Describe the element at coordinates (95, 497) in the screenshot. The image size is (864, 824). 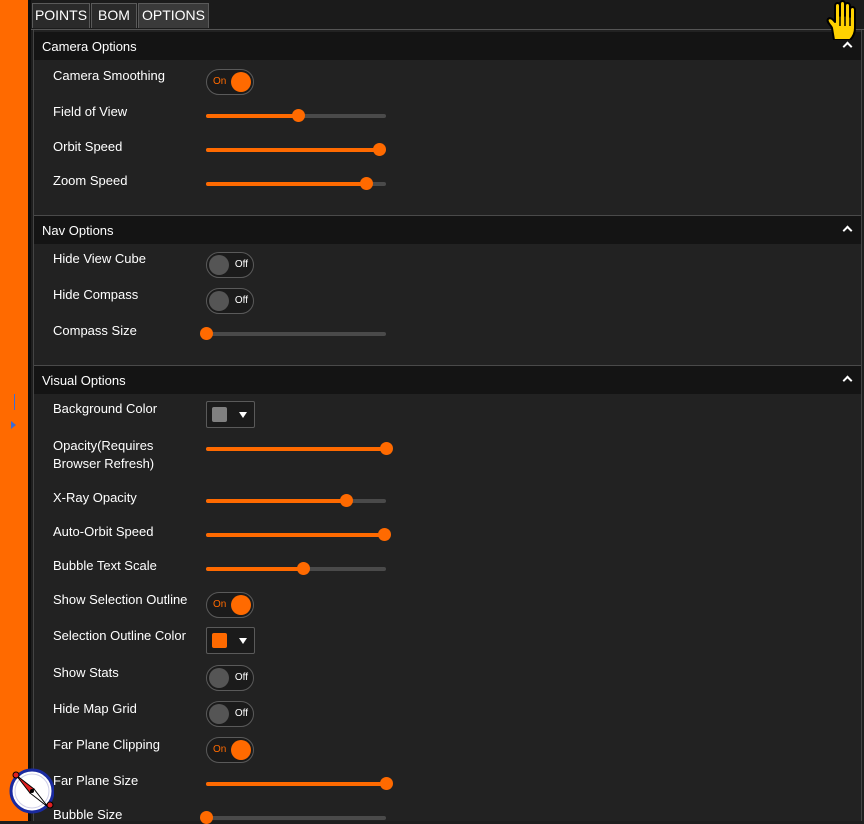
I see `xray-opacity-label: X-Ray Opacity` at that location.